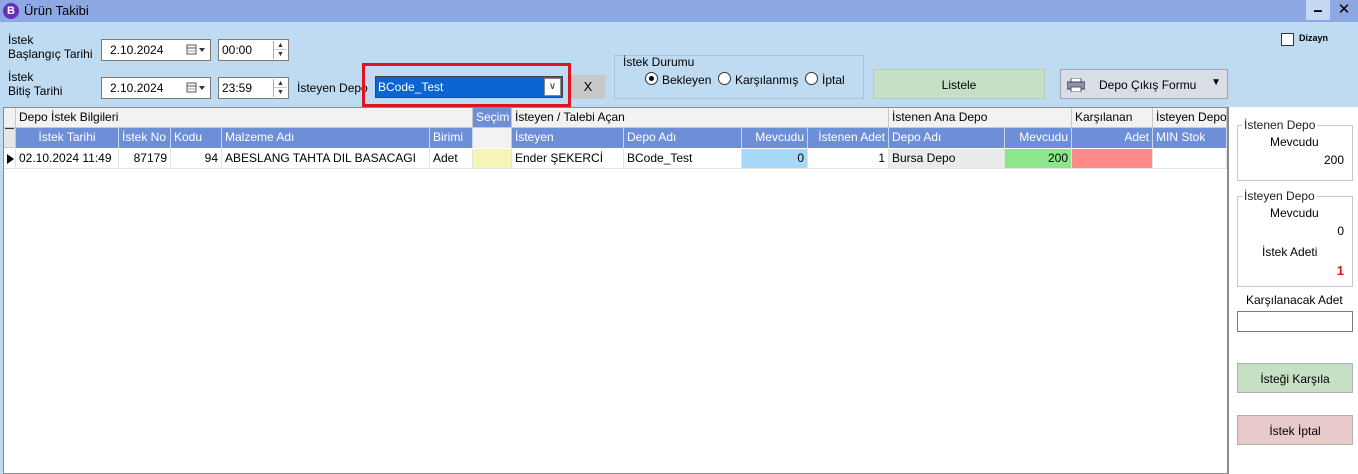  I want to click on start-date-picker: 2.10.2024, so click(156, 50).